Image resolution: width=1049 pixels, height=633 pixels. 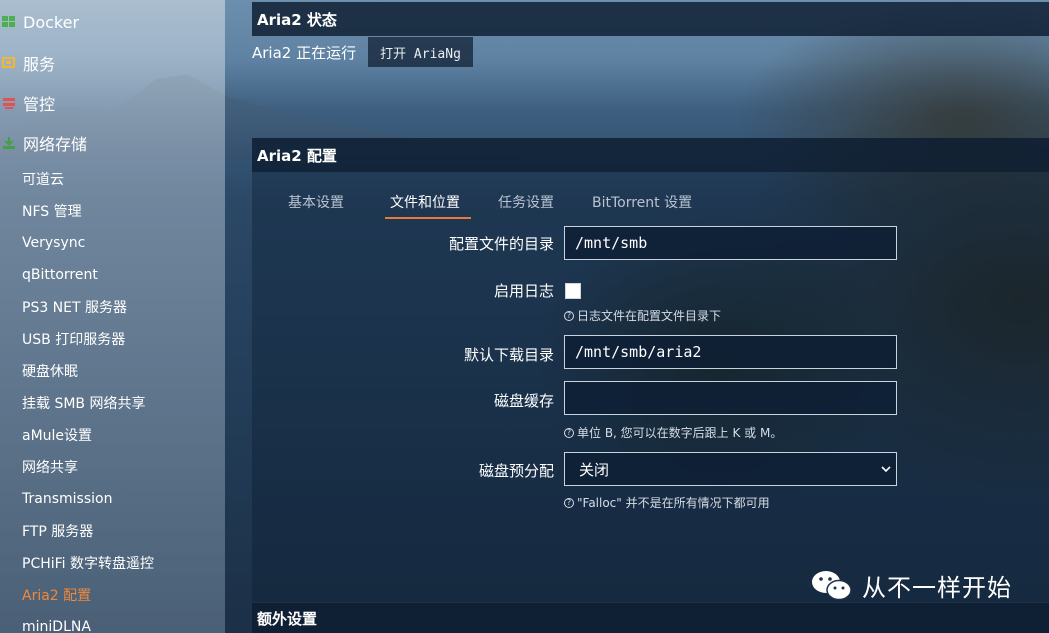 I want to click on extra-section-title: 额外设置, so click(x=650, y=618).